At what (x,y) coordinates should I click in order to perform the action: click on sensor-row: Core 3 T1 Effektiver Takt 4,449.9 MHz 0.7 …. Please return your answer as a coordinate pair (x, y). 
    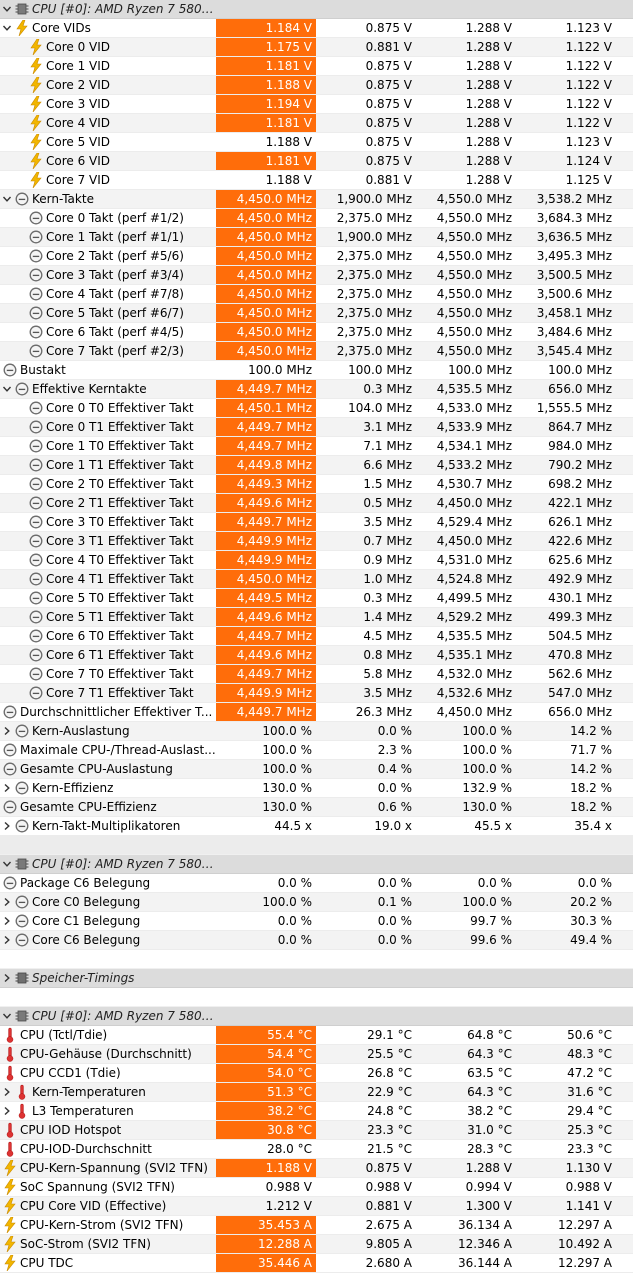
    Looking at the image, I should click on (316, 541).